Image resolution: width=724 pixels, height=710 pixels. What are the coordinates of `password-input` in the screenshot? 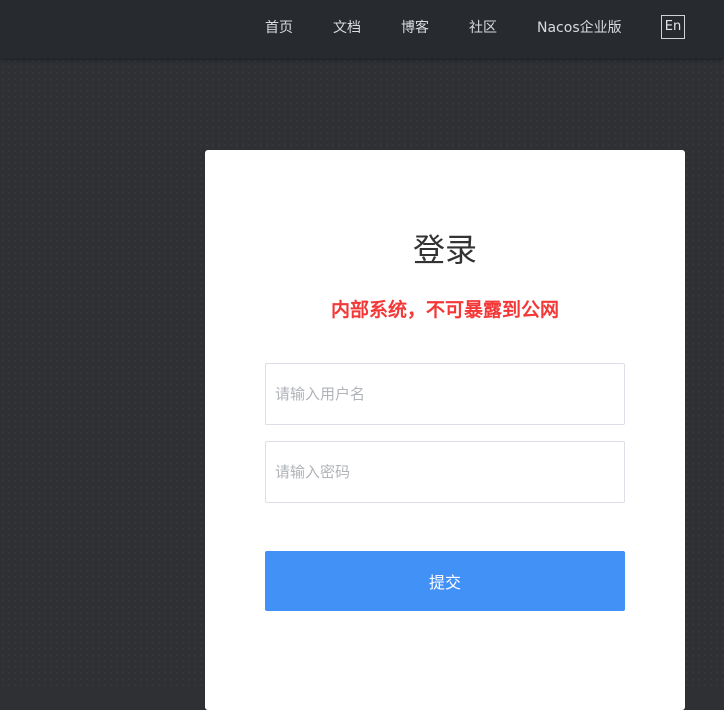 It's located at (445, 472).